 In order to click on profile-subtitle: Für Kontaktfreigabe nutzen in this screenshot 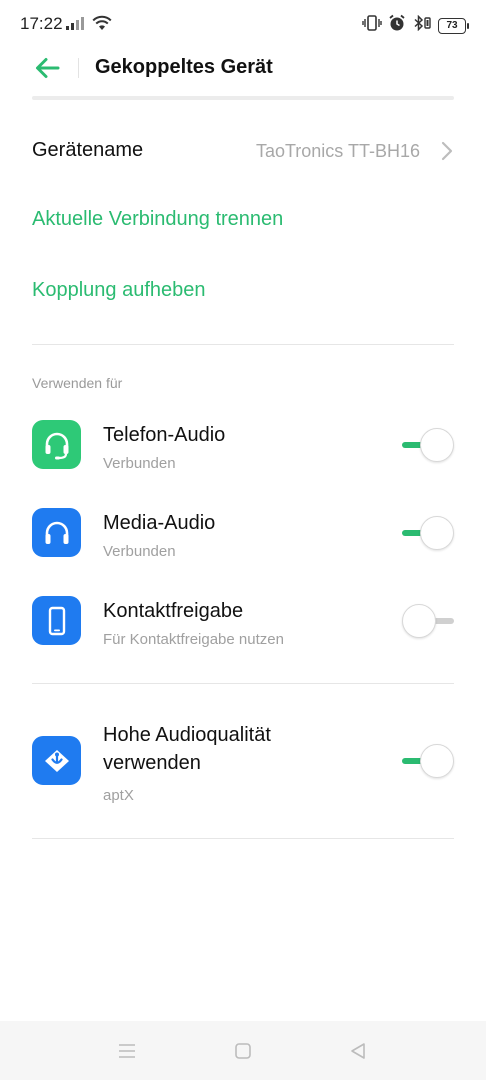, I will do `click(193, 639)`.